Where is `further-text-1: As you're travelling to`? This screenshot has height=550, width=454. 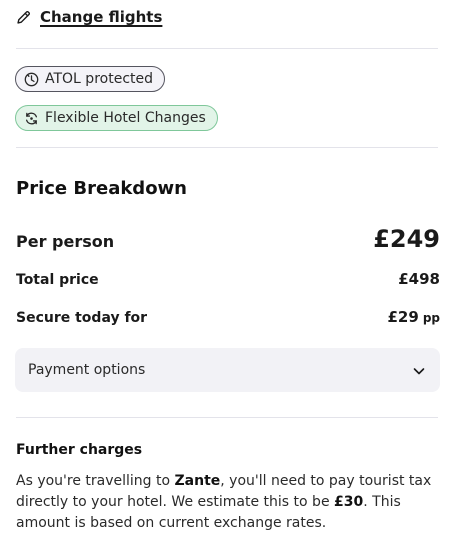
further-text-1: As you're travelling to is located at coordinates (95, 481).